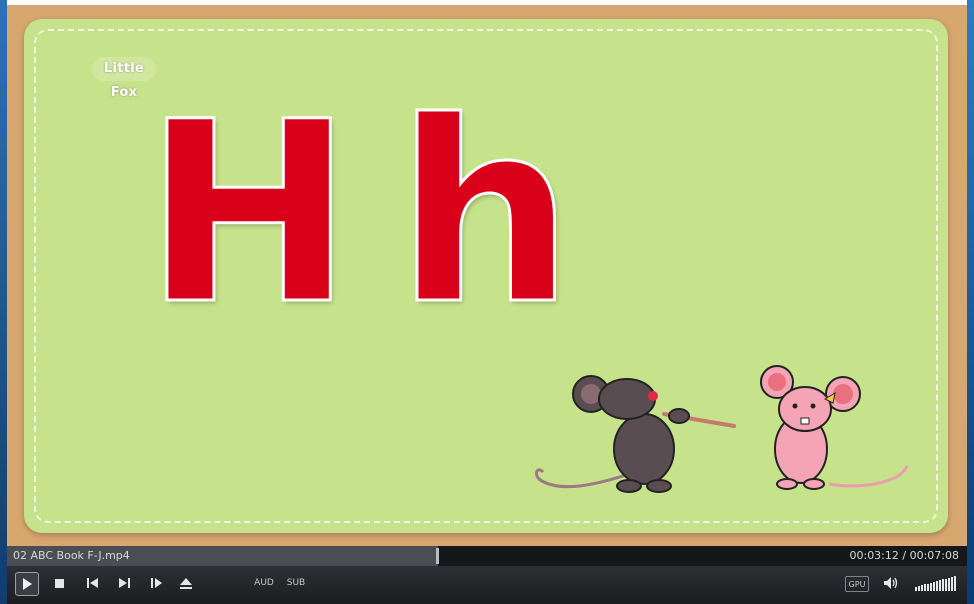 The height and width of the screenshot is (604, 974). I want to click on eject-button, so click(186, 583).